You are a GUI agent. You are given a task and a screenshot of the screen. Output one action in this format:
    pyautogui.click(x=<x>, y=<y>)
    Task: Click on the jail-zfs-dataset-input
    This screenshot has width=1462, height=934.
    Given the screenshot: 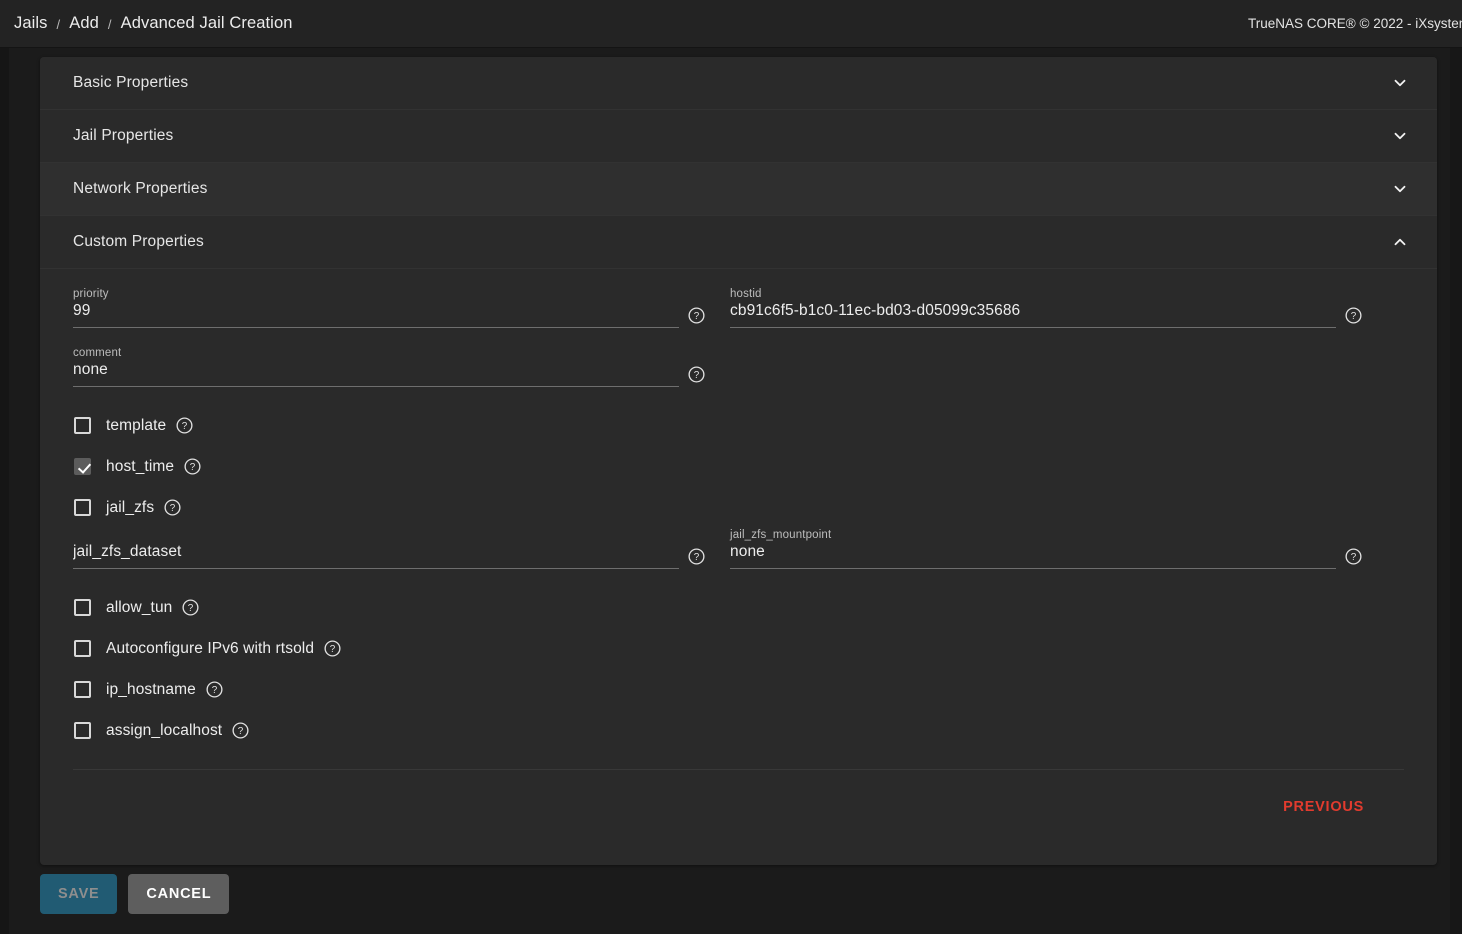 What is the action you would take?
    pyautogui.click(x=376, y=551)
    